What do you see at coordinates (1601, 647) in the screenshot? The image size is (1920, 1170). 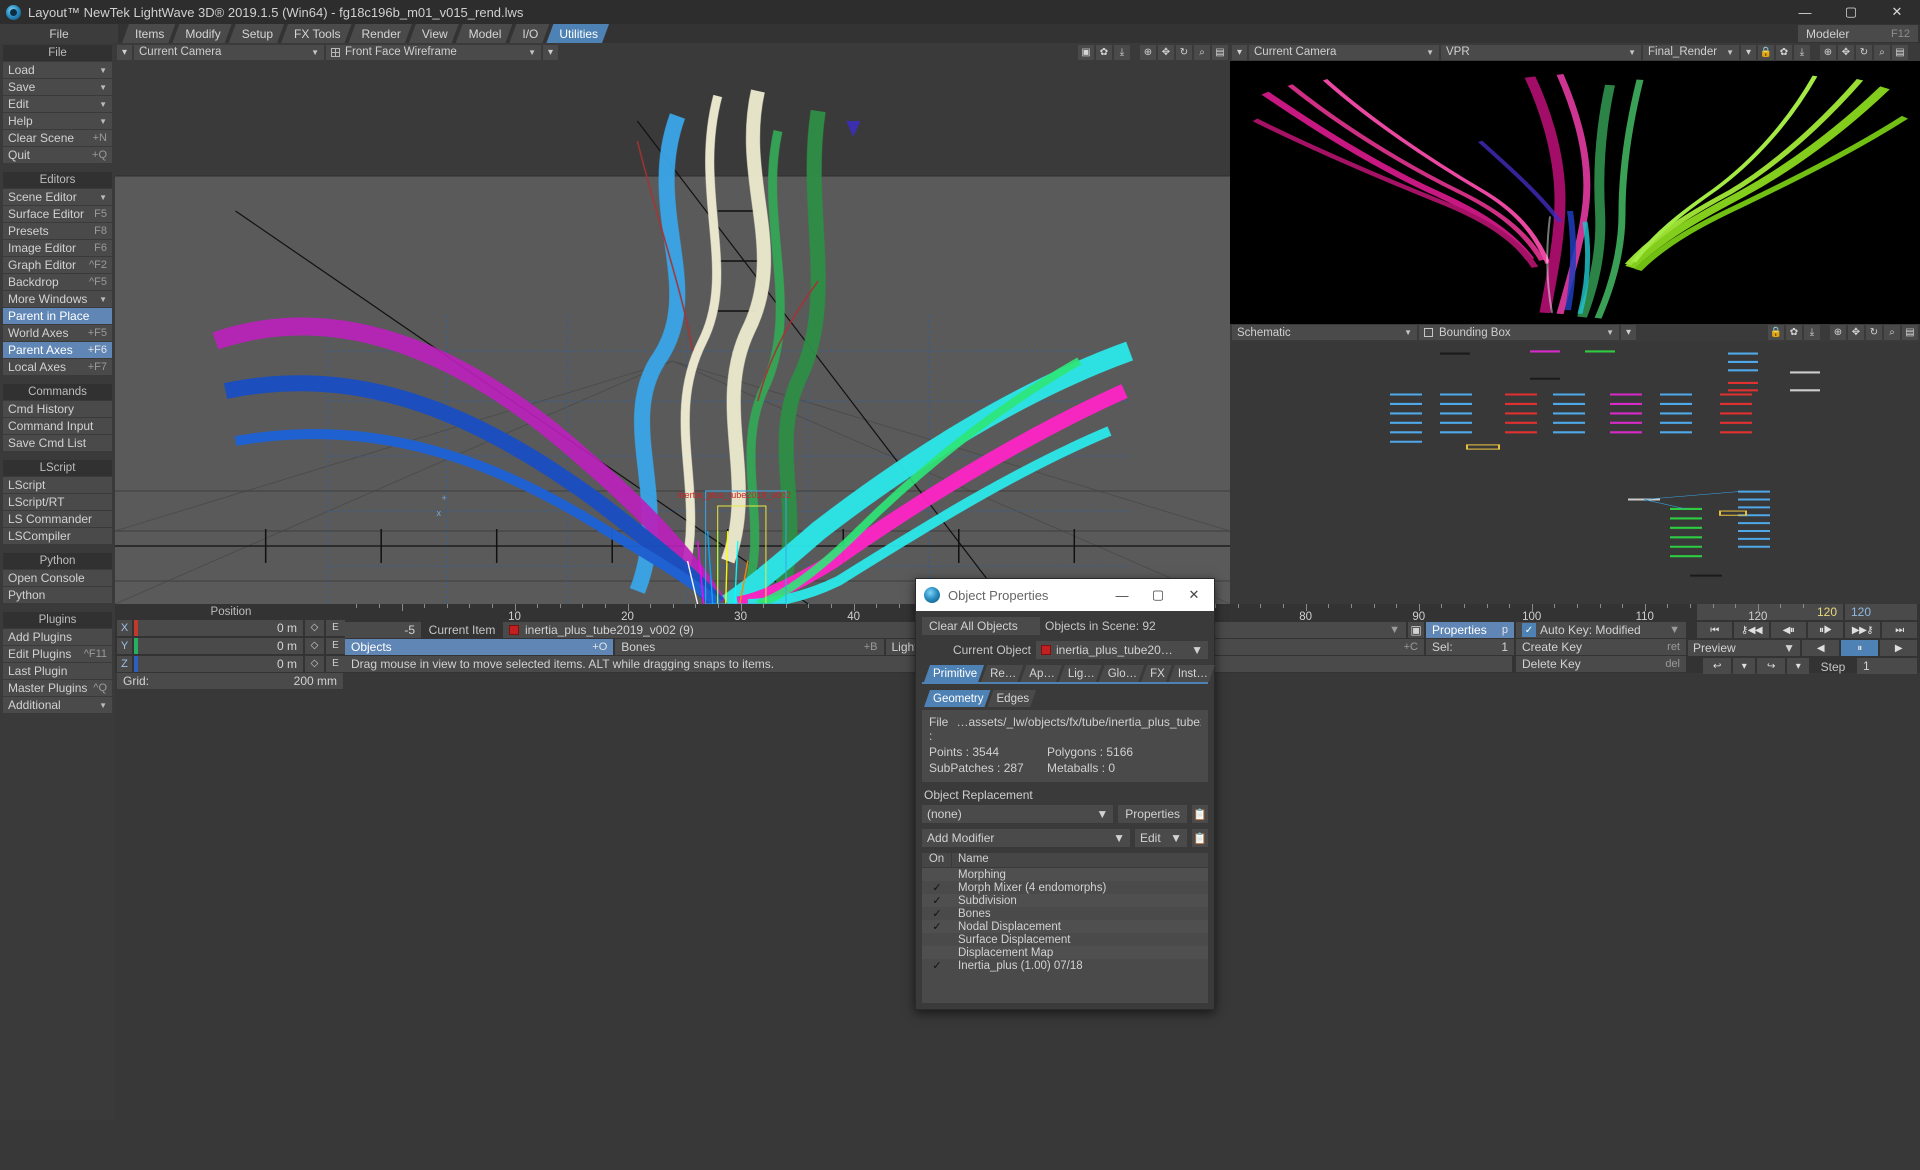 I see `create-key-button: Create Key ret` at bounding box center [1601, 647].